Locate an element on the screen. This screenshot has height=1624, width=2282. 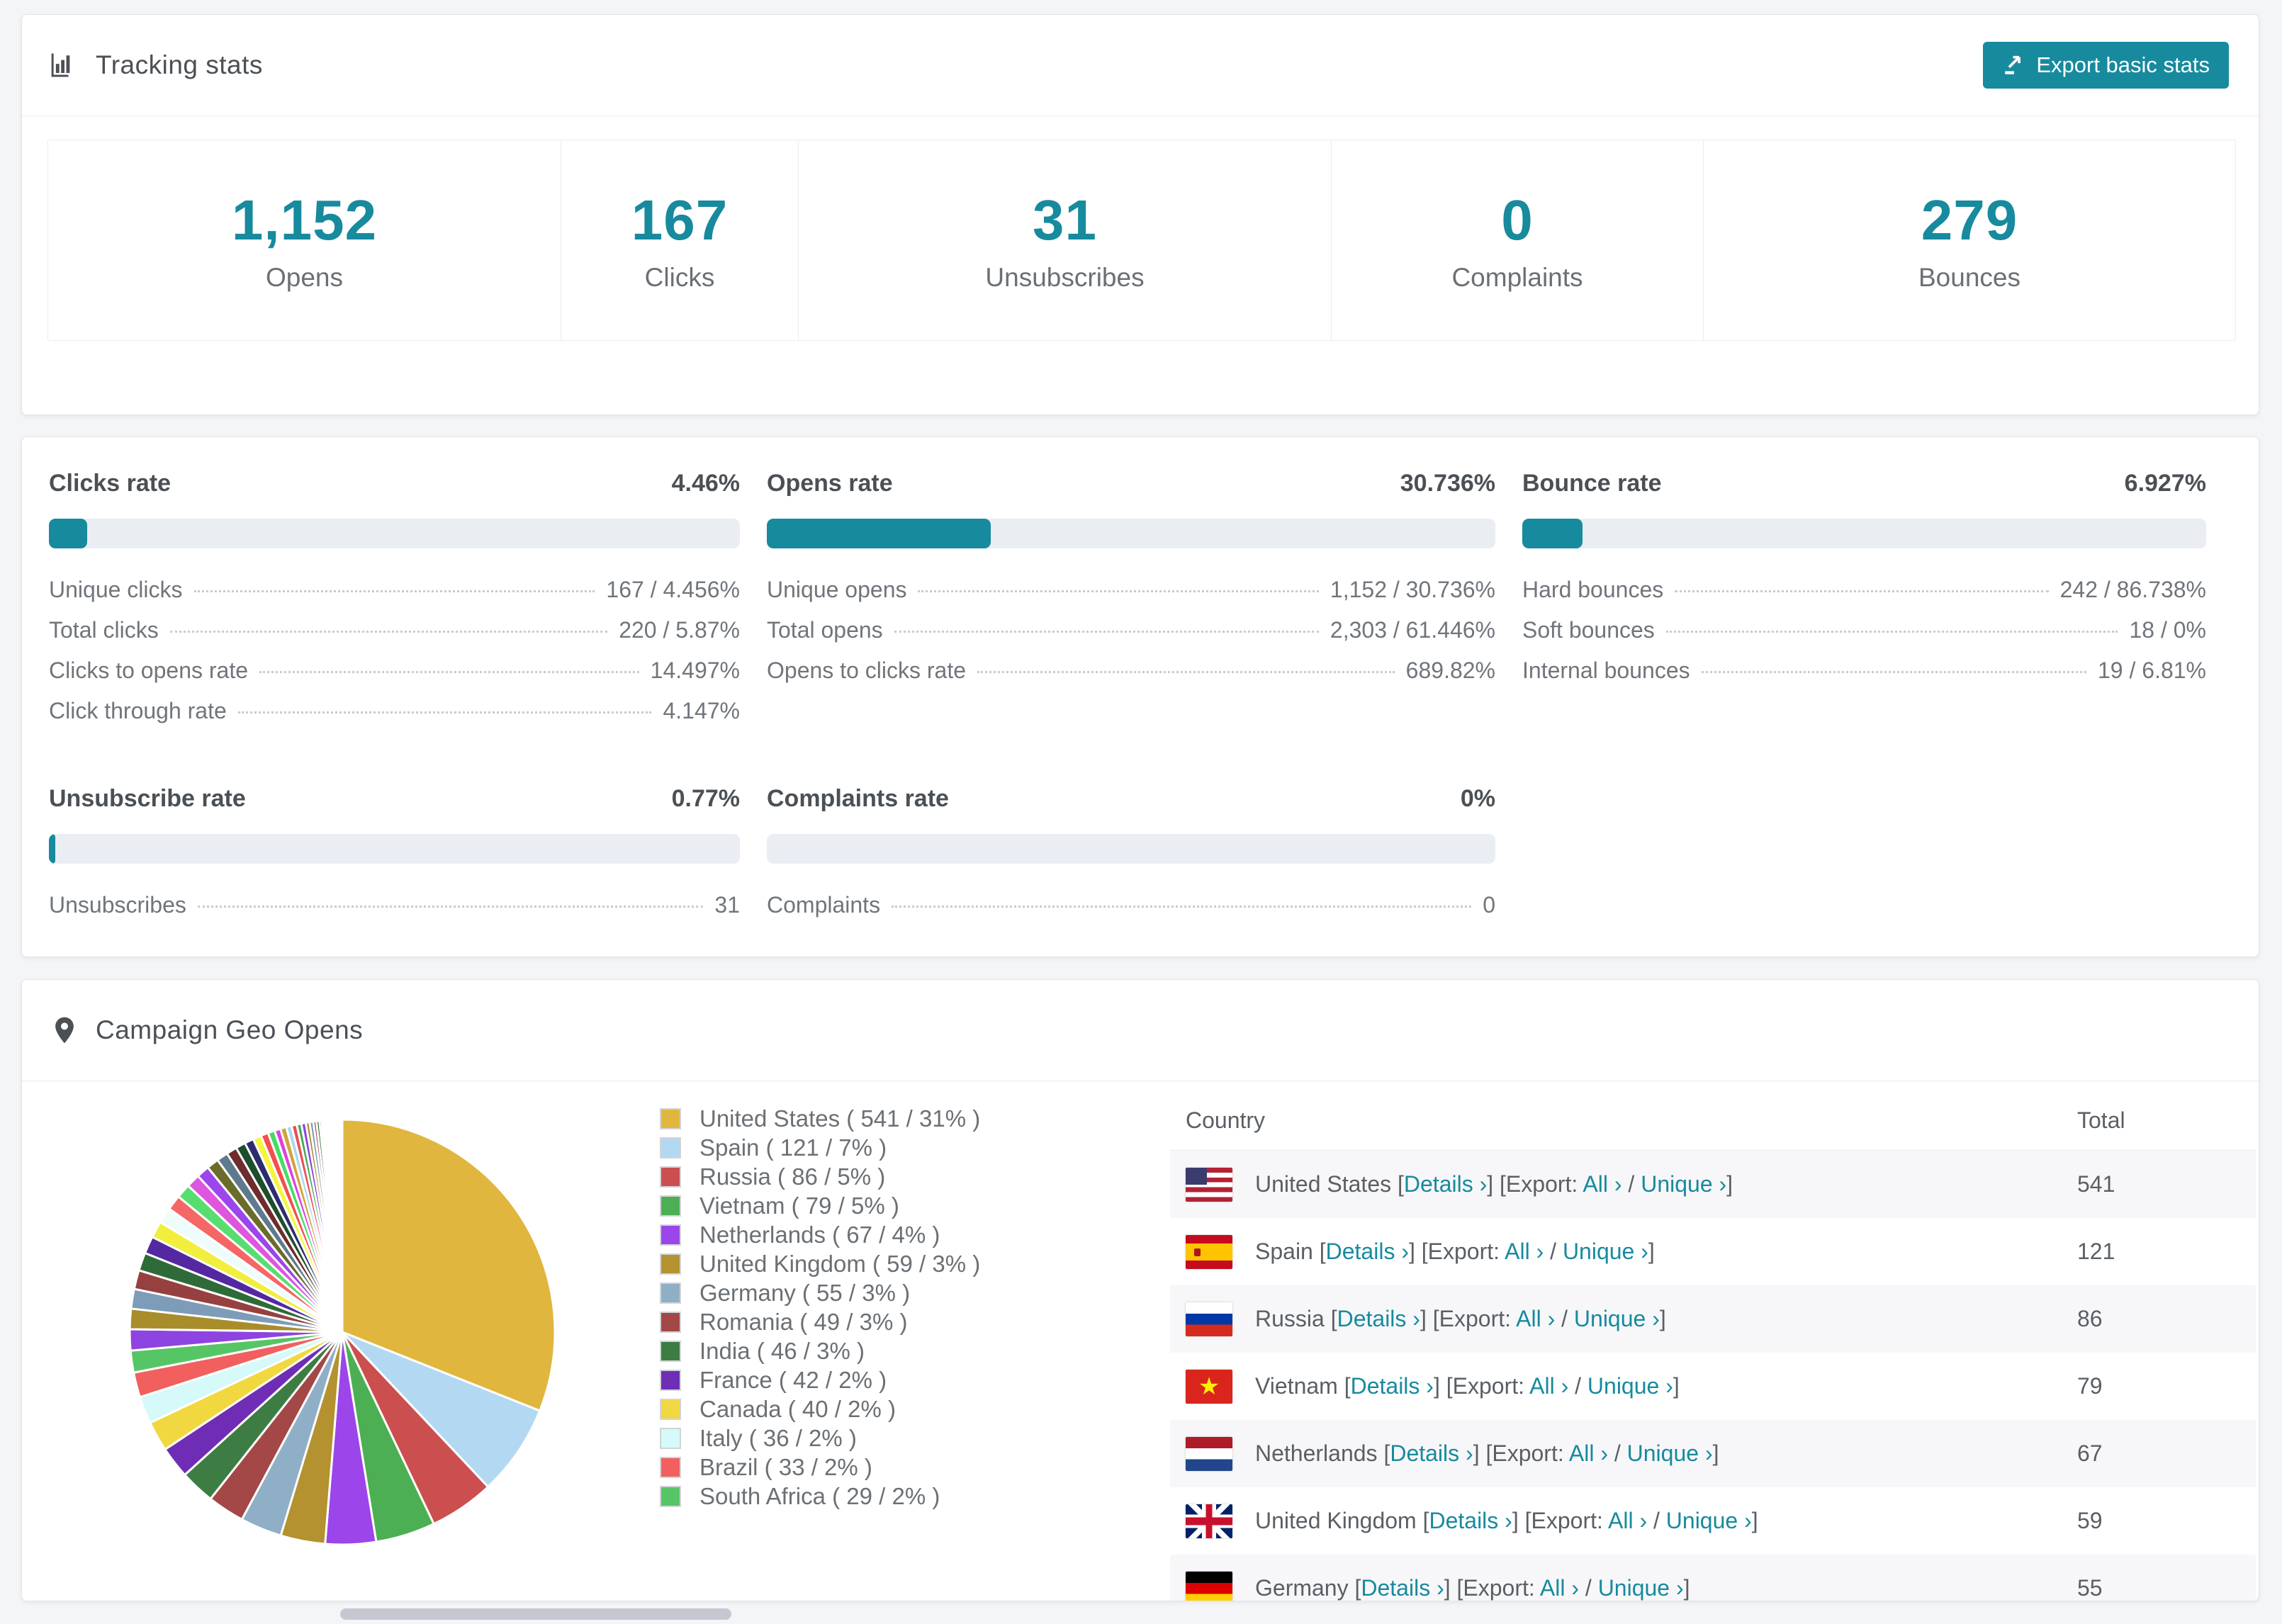
vn-flag-icon is located at coordinates (1209, 1387).